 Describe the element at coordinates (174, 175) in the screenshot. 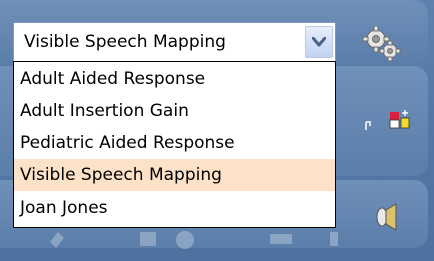

I see `dropdown-item-visible-speech-mapping: Visible Speech Mapping` at that location.